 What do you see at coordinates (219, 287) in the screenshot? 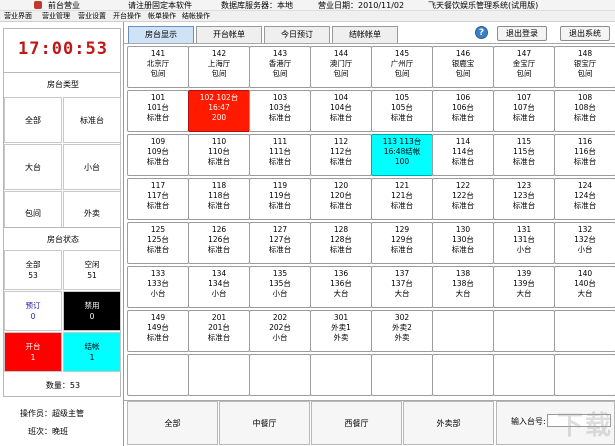
I see `room-tile: 134 134台 小台` at bounding box center [219, 287].